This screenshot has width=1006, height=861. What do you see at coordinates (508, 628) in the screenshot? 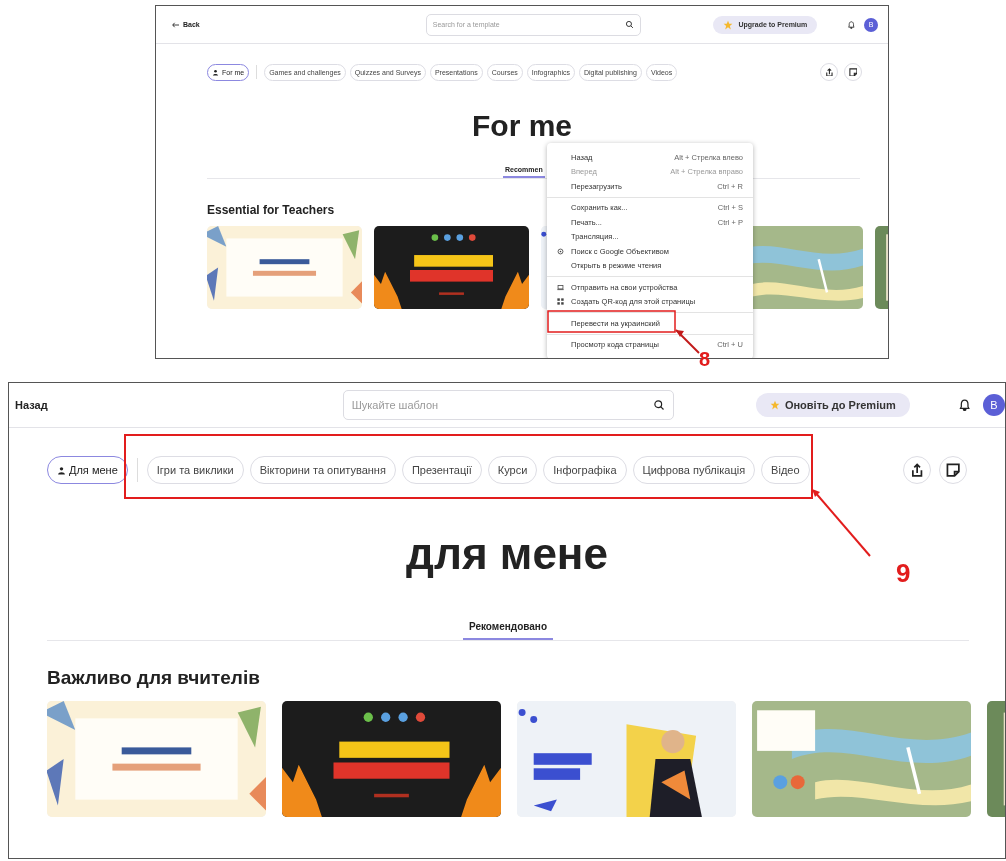
I see `tab: Рекомендовано` at bounding box center [508, 628].